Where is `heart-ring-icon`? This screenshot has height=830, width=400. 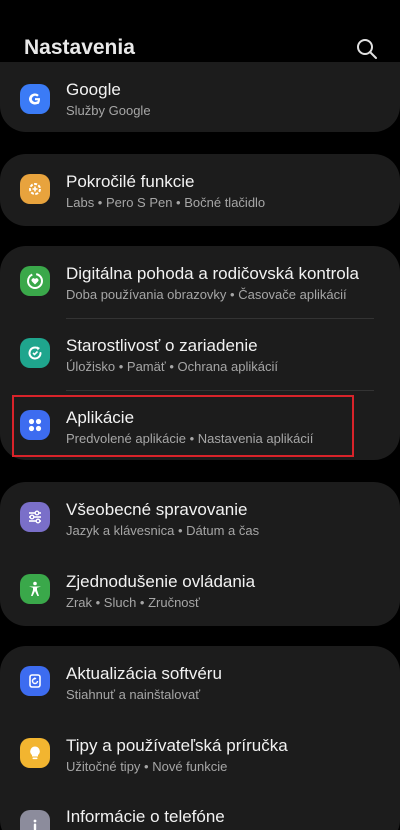 heart-ring-icon is located at coordinates (35, 281).